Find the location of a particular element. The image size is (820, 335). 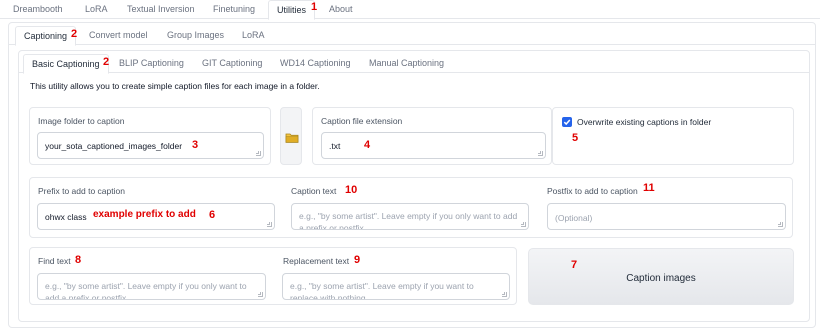

tab-utilities: Utilities is located at coordinates (292, 10).